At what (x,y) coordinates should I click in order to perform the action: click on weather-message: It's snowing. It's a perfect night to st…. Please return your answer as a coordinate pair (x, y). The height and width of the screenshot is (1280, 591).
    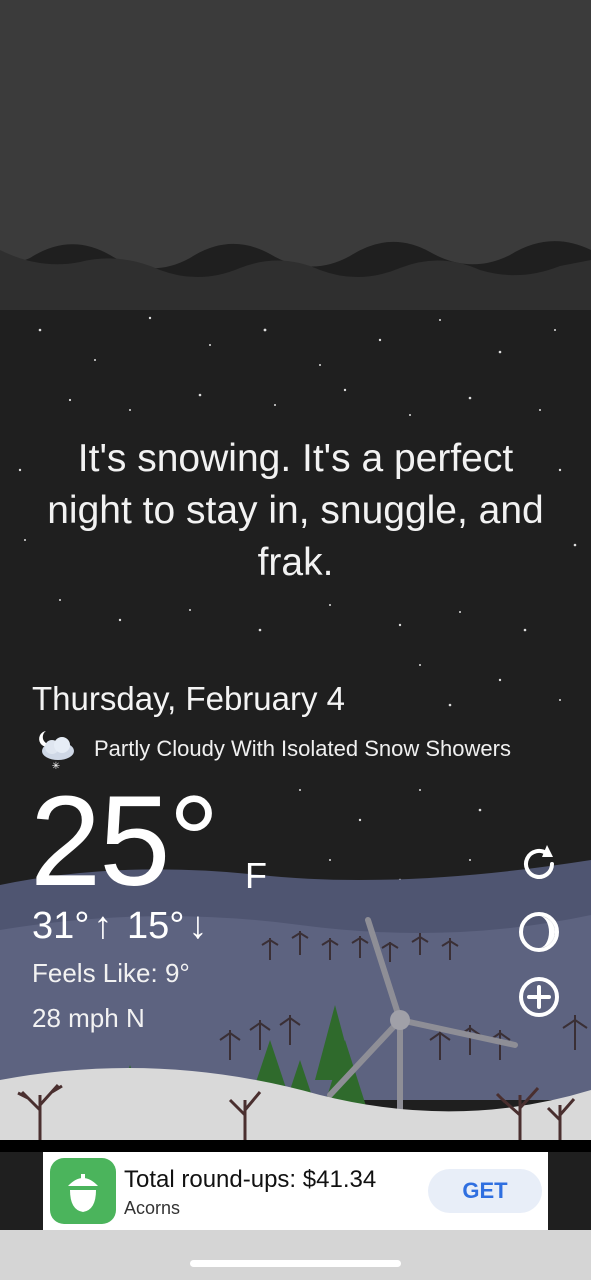
    Looking at the image, I should click on (295, 510).